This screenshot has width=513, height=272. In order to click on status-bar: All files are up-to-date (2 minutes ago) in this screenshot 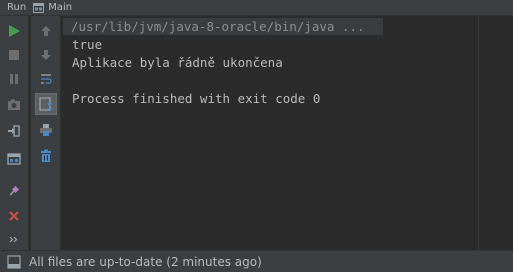, I will do `click(256, 261)`.